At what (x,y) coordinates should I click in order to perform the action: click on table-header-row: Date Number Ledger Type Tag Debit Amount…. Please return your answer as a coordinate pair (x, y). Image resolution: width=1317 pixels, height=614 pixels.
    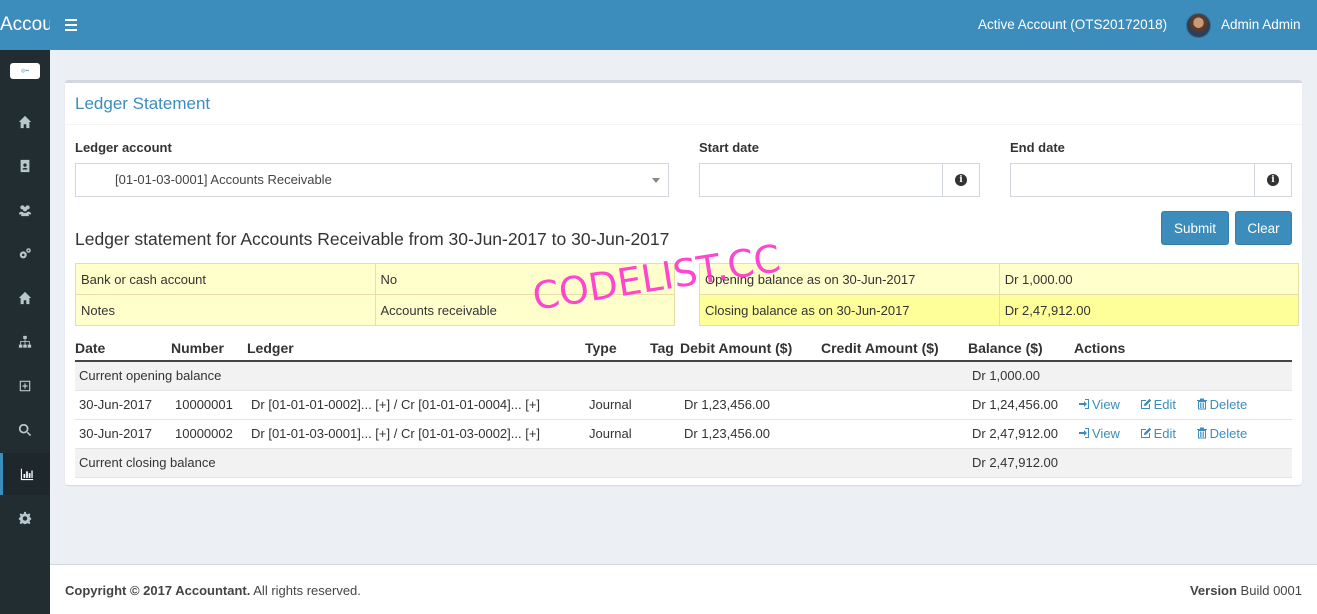
    Looking at the image, I should click on (683, 349).